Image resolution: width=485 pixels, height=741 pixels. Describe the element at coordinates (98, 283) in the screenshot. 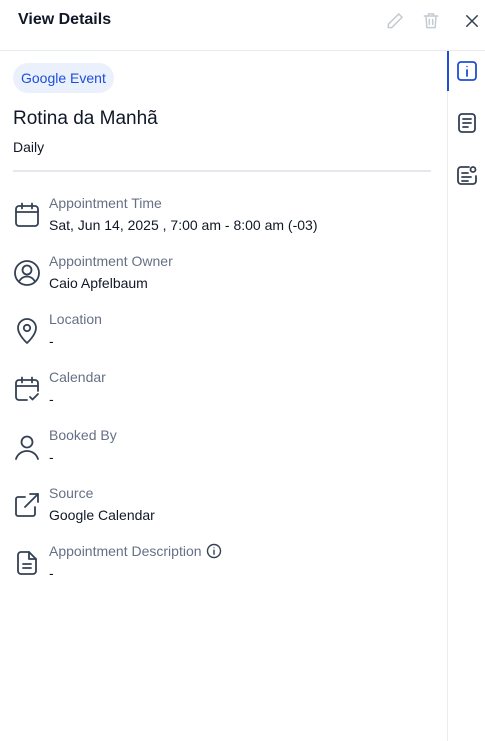

I see `detail-value: Caio Apfelbaum` at that location.